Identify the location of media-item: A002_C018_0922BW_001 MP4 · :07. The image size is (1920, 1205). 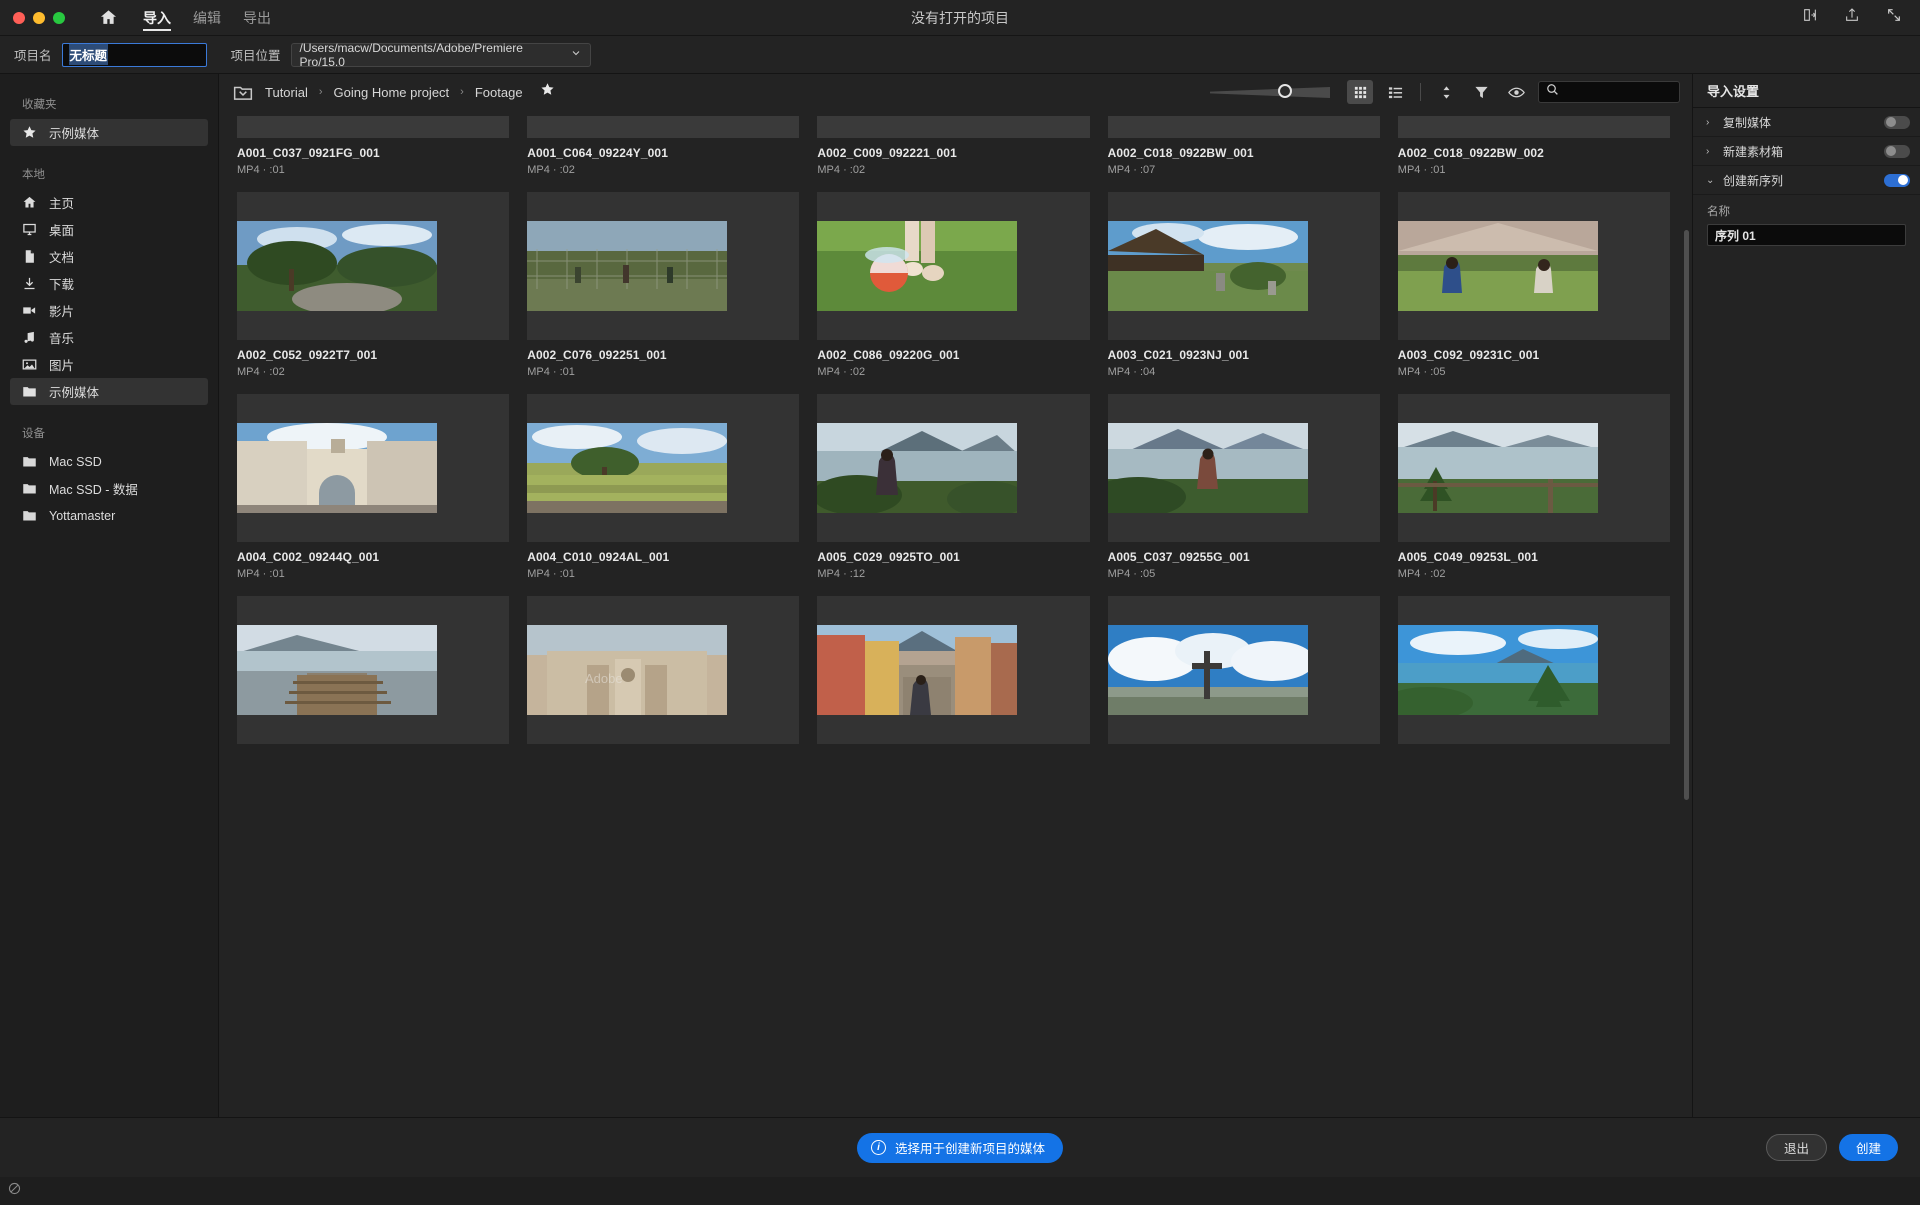
(1243, 154).